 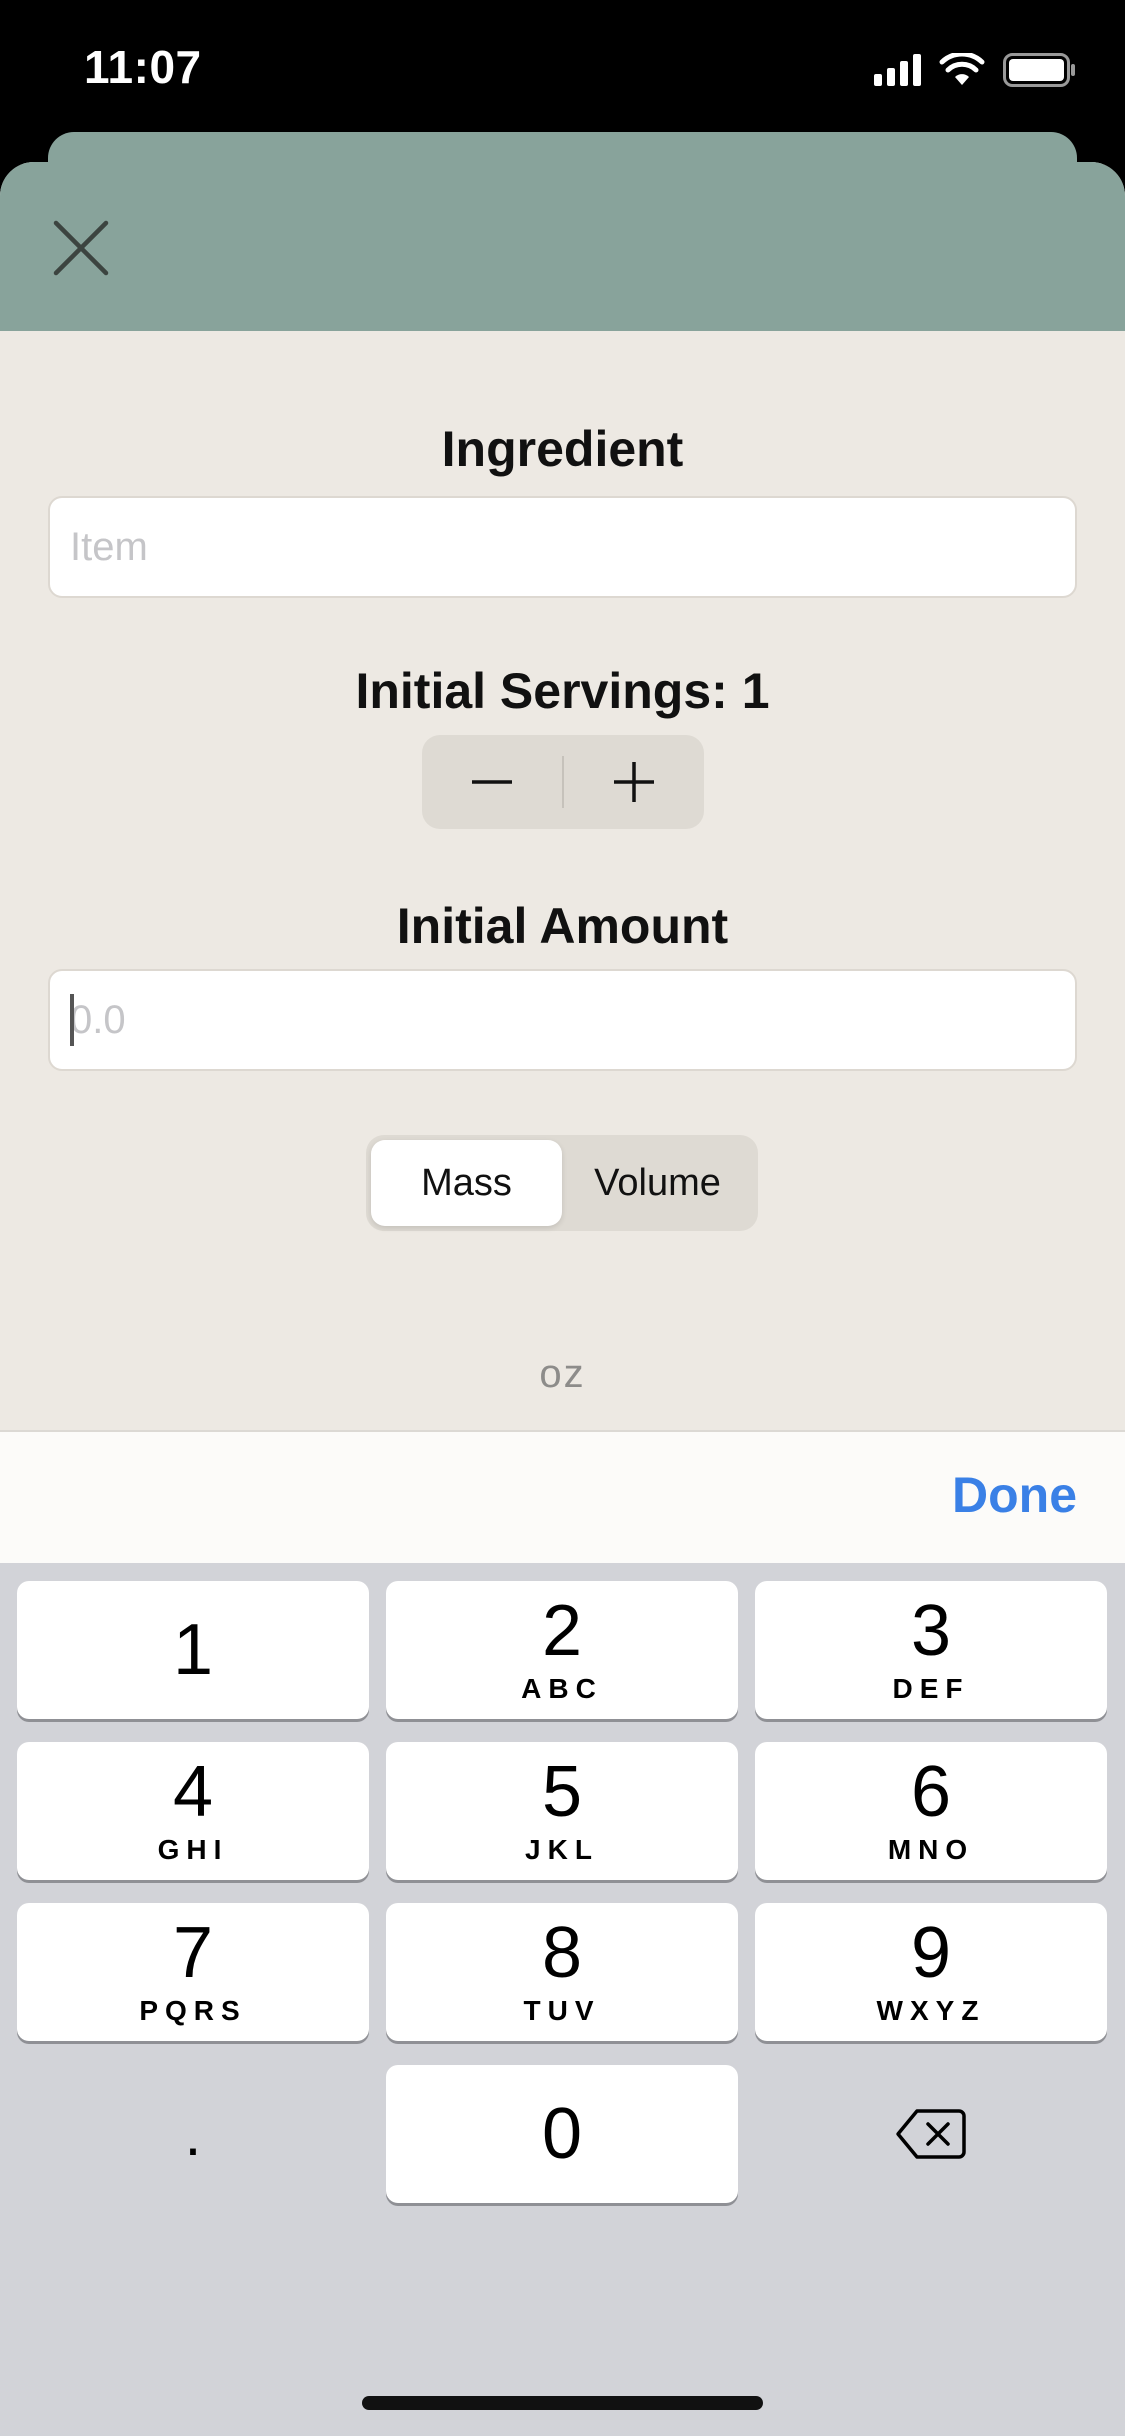 I want to click on key-letters: ABC, so click(x=562, y=1688).